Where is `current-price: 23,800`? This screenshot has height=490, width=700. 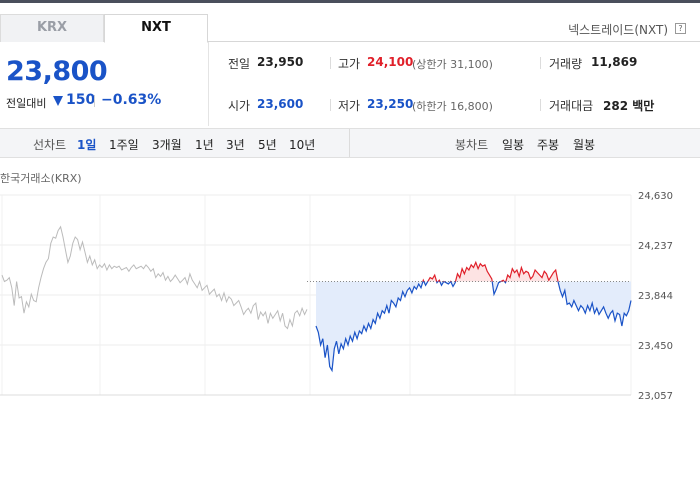
current-price: 23,800 is located at coordinates (57, 71).